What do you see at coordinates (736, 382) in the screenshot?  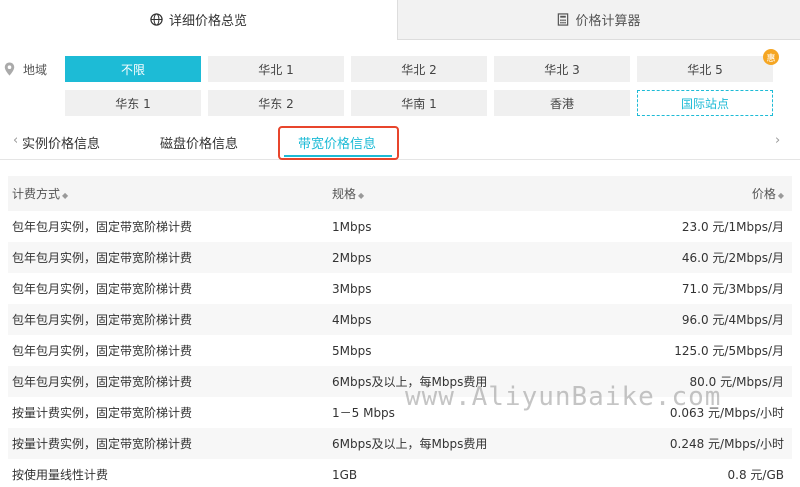 I see `cell-price: 80.0 元/Mbps/月` at bounding box center [736, 382].